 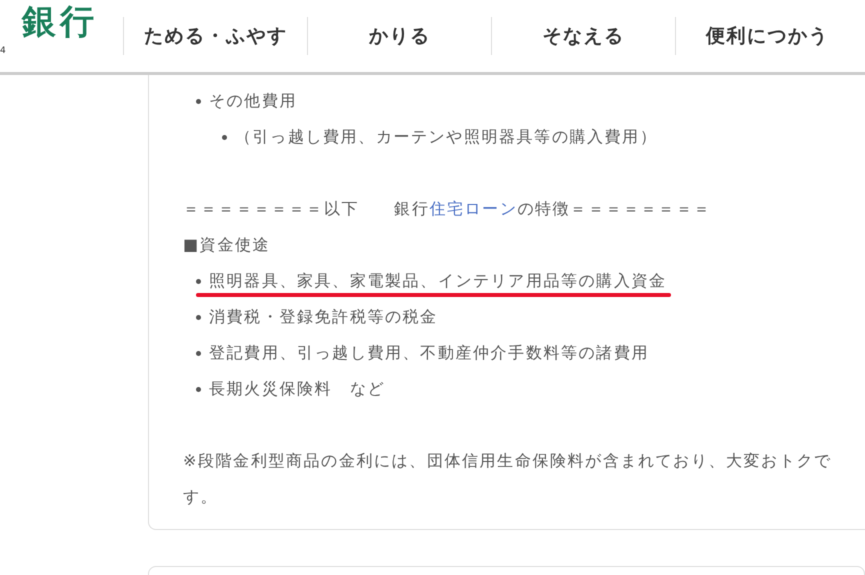 What do you see at coordinates (767, 36) in the screenshot?
I see `nav-link: 便利につかう` at bounding box center [767, 36].